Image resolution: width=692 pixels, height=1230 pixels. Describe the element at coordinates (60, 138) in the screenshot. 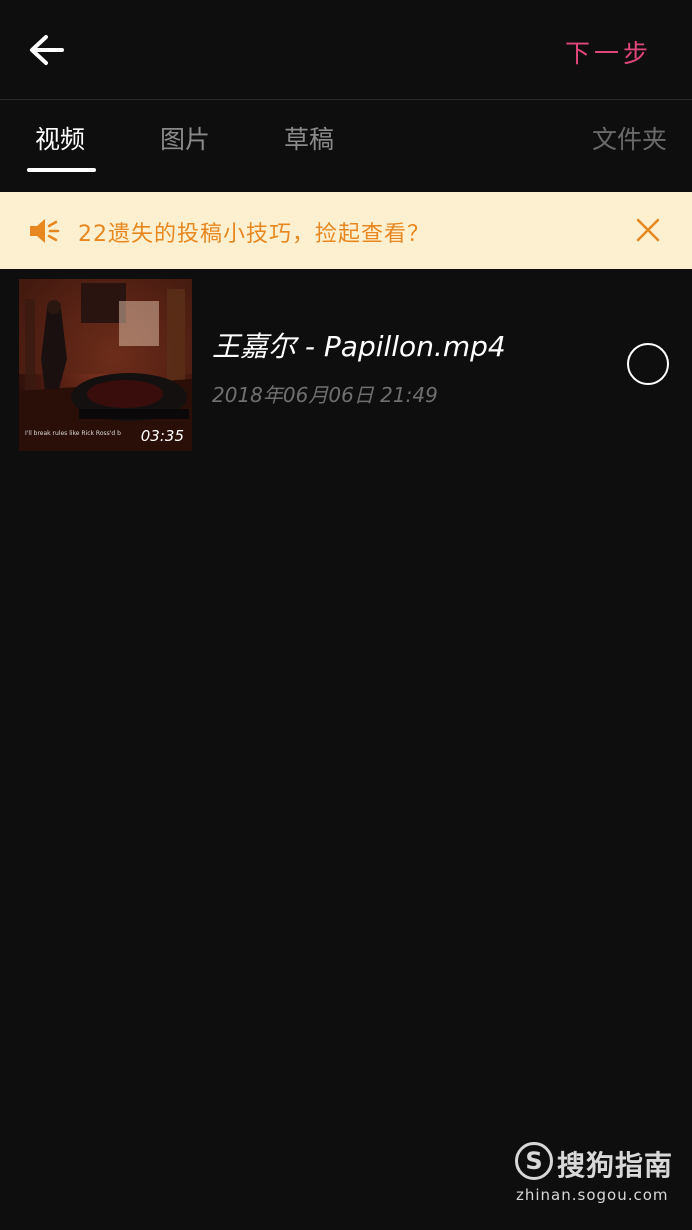

I see `tab-video: 视频` at that location.